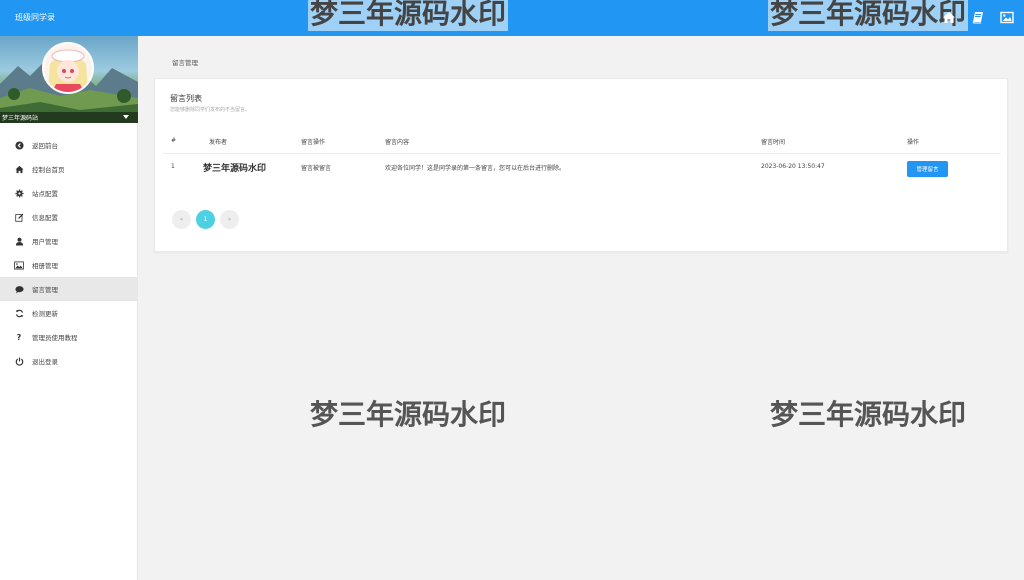 This screenshot has height=580, width=1024. I want to click on sidebar-item-site-config: 站点配置, so click(69, 193).